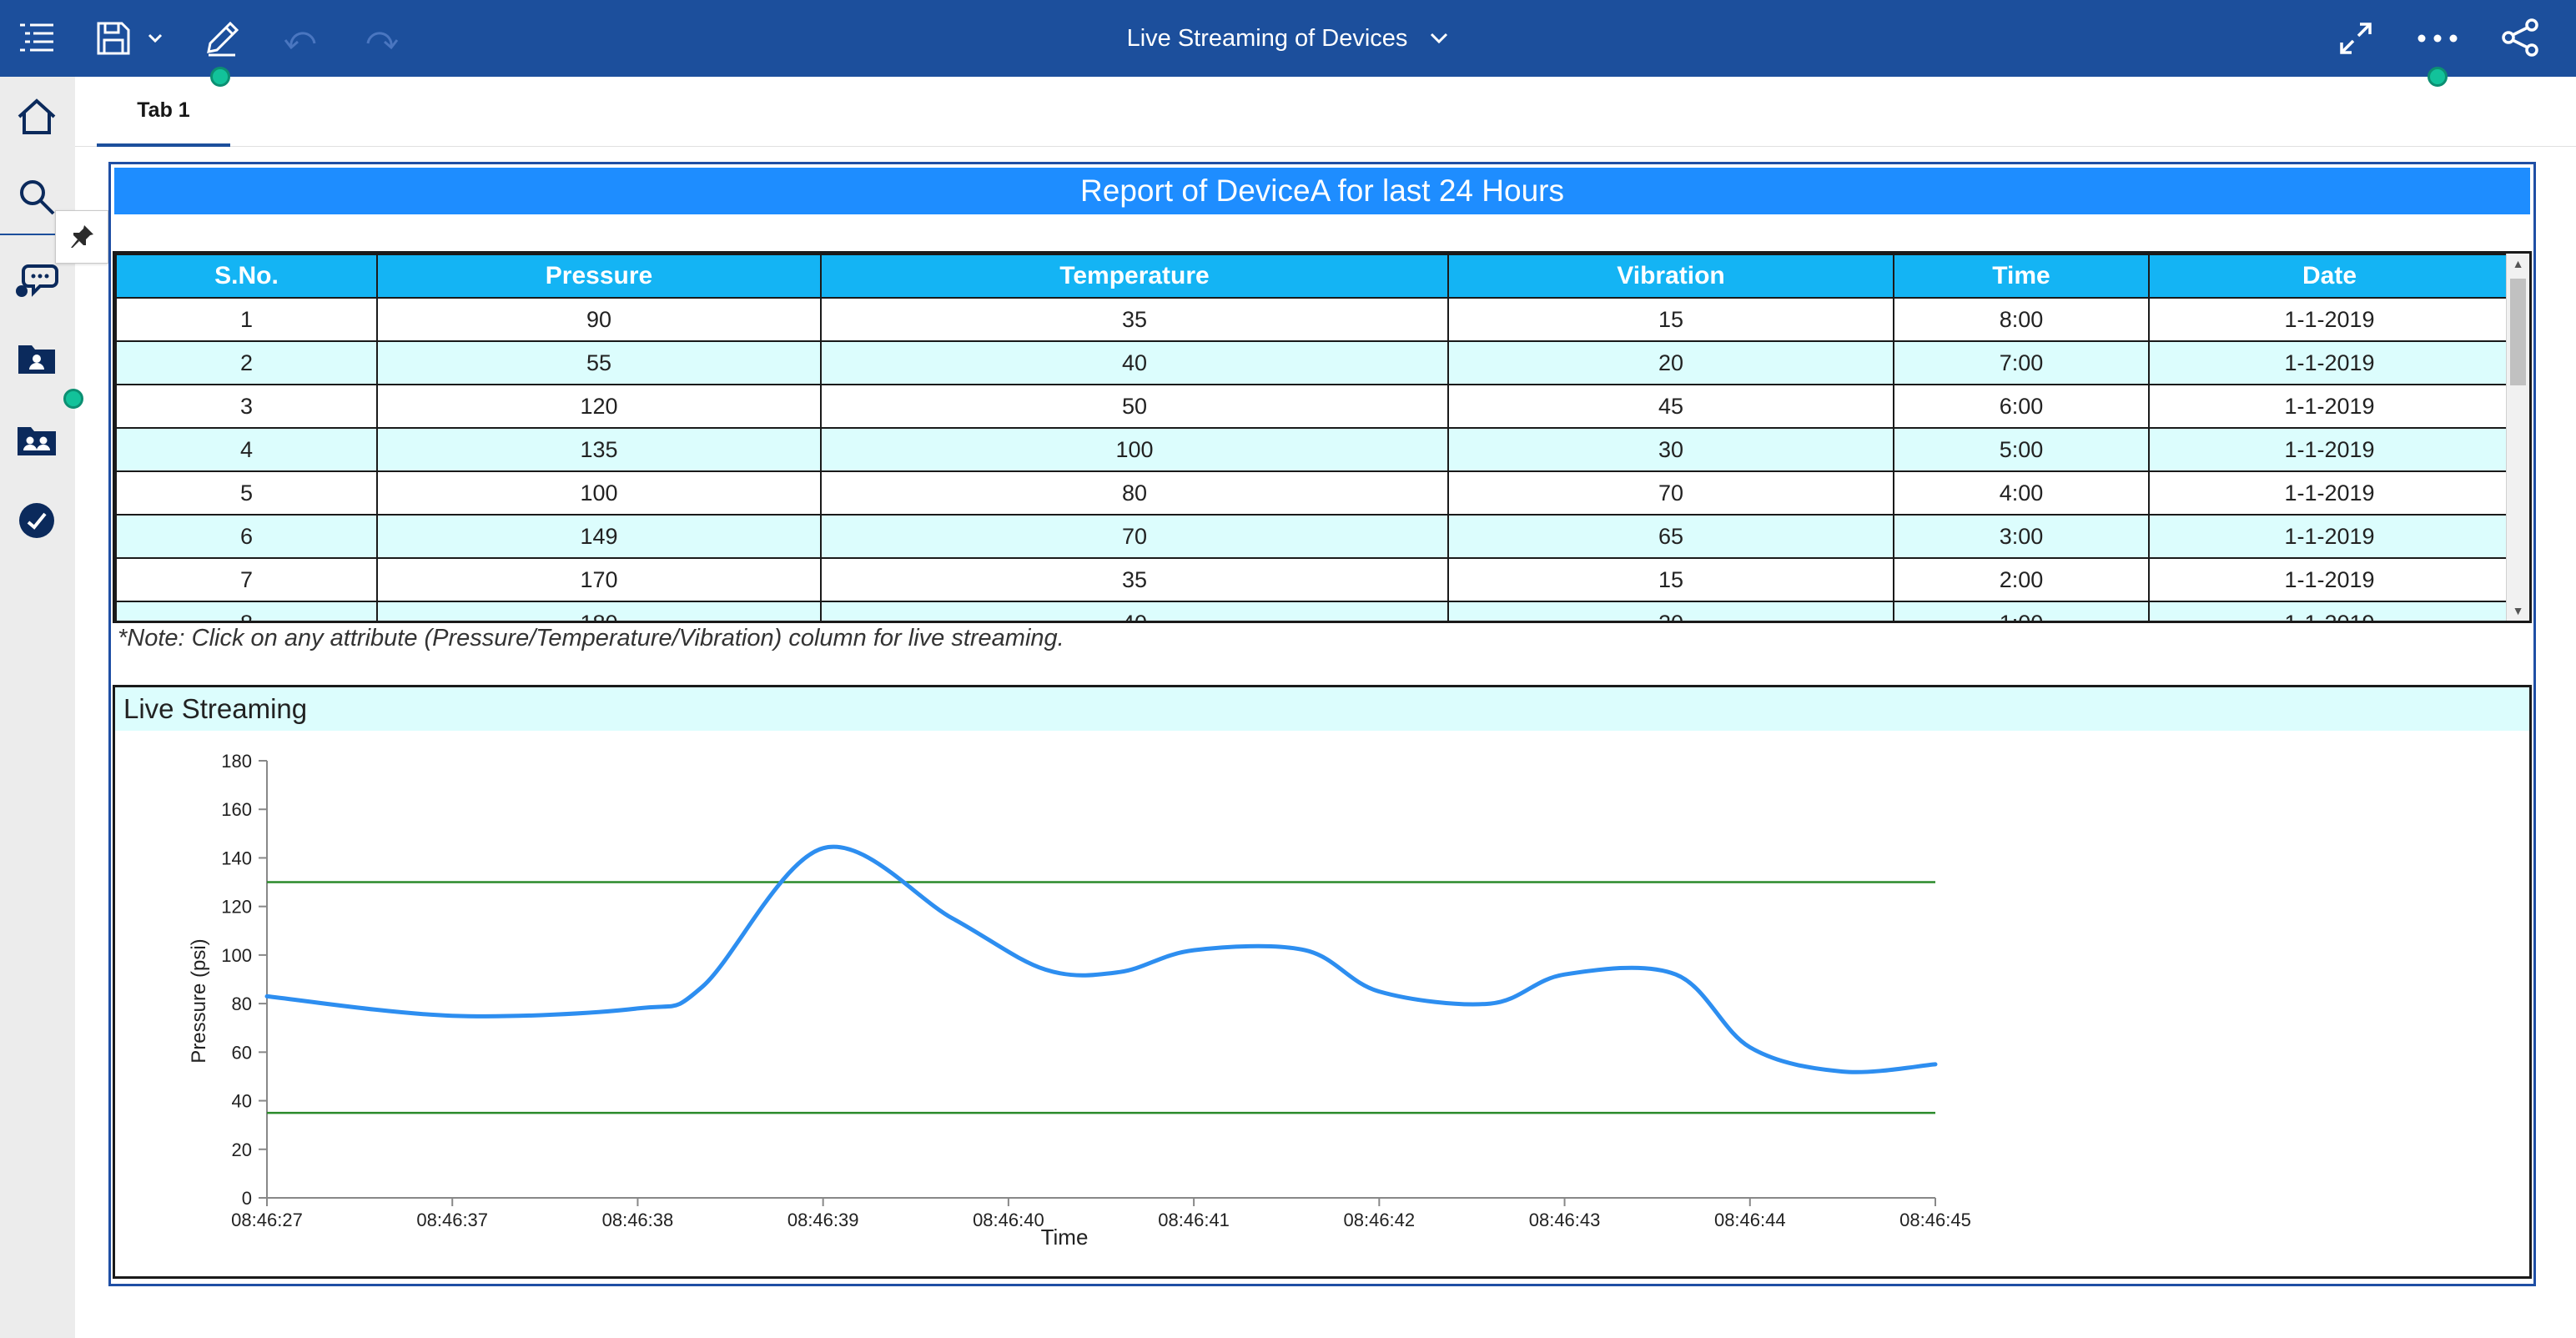 The image size is (2576, 1338). I want to click on save-icon, so click(113, 38).